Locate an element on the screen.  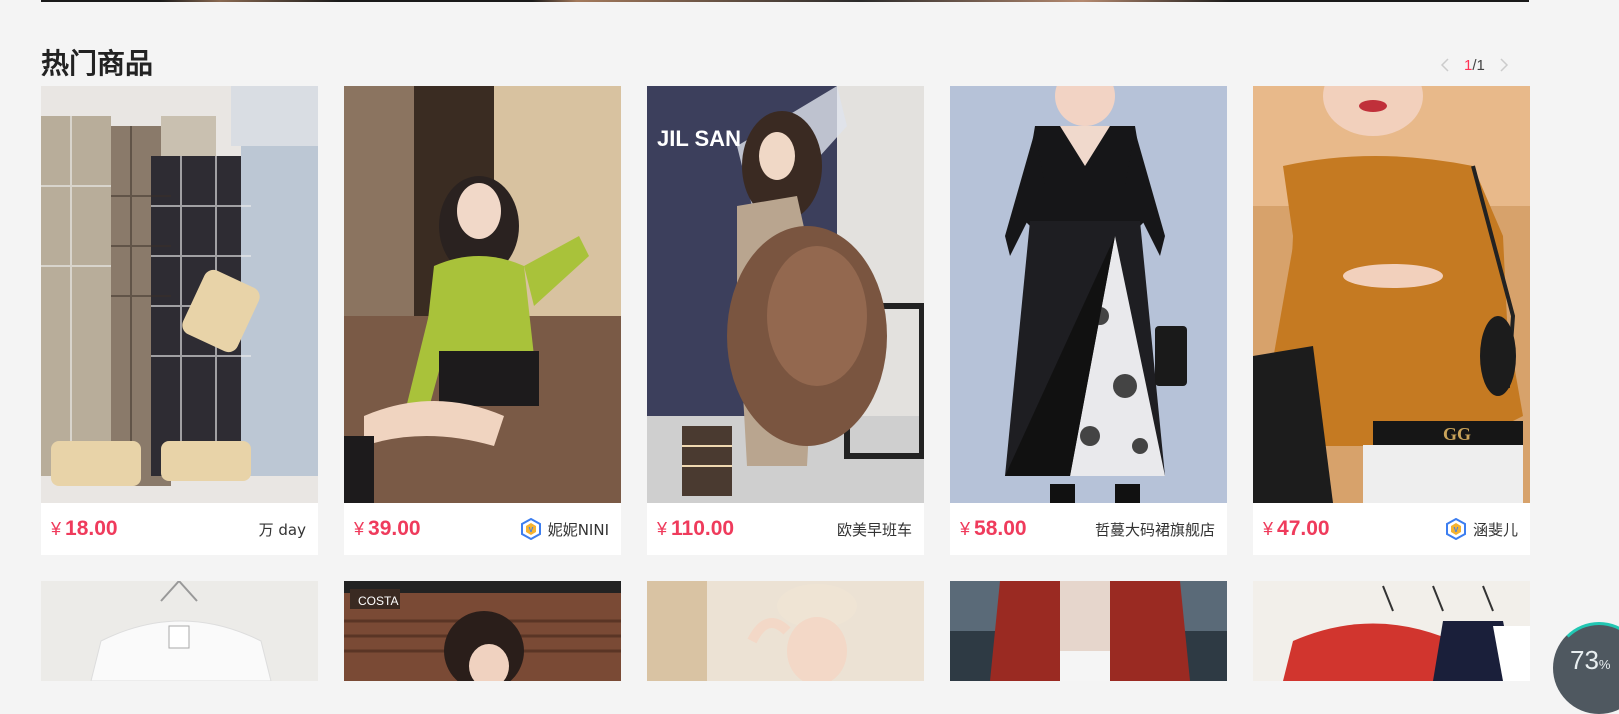
product-price: ¥47.00 is located at coordinates (1296, 529).